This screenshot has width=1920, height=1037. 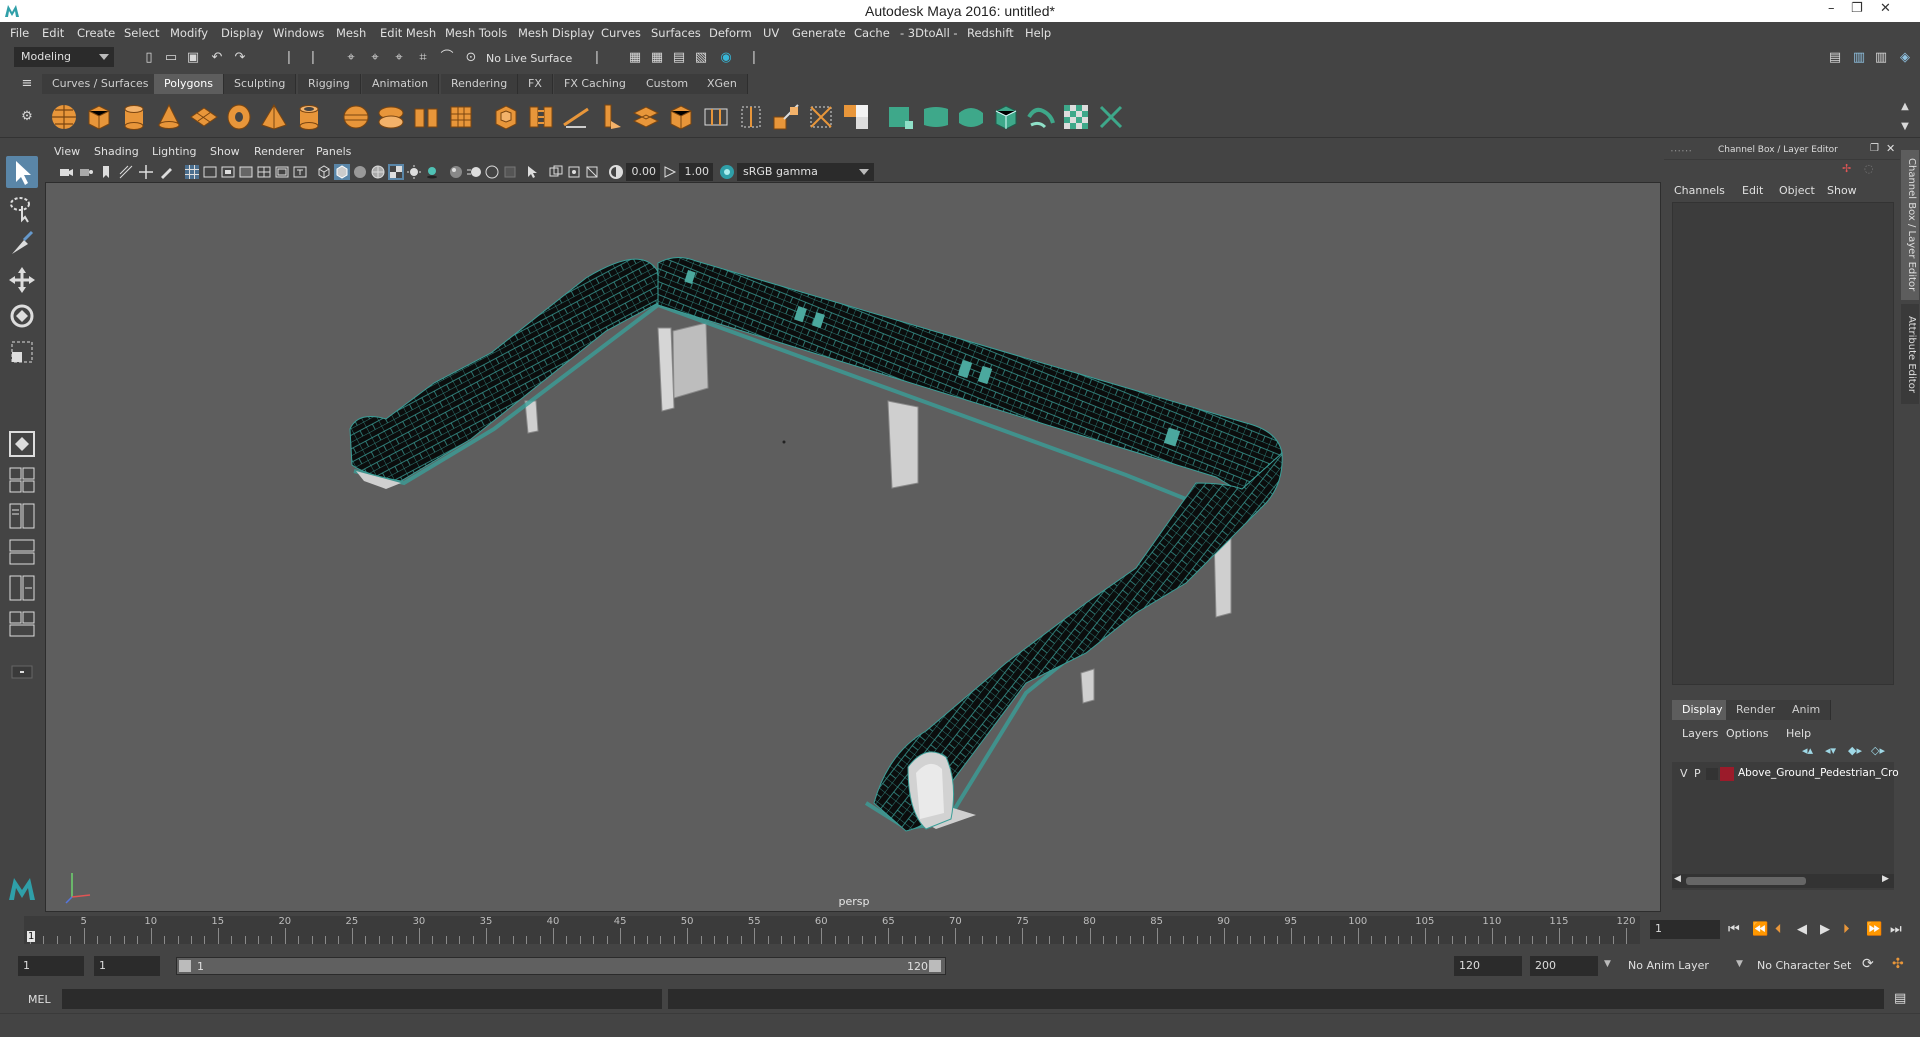 What do you see at coordinates (471, 58) in the screenshot?
I see `snap-point-icon: ⊙` at bounding box center [471, 58].